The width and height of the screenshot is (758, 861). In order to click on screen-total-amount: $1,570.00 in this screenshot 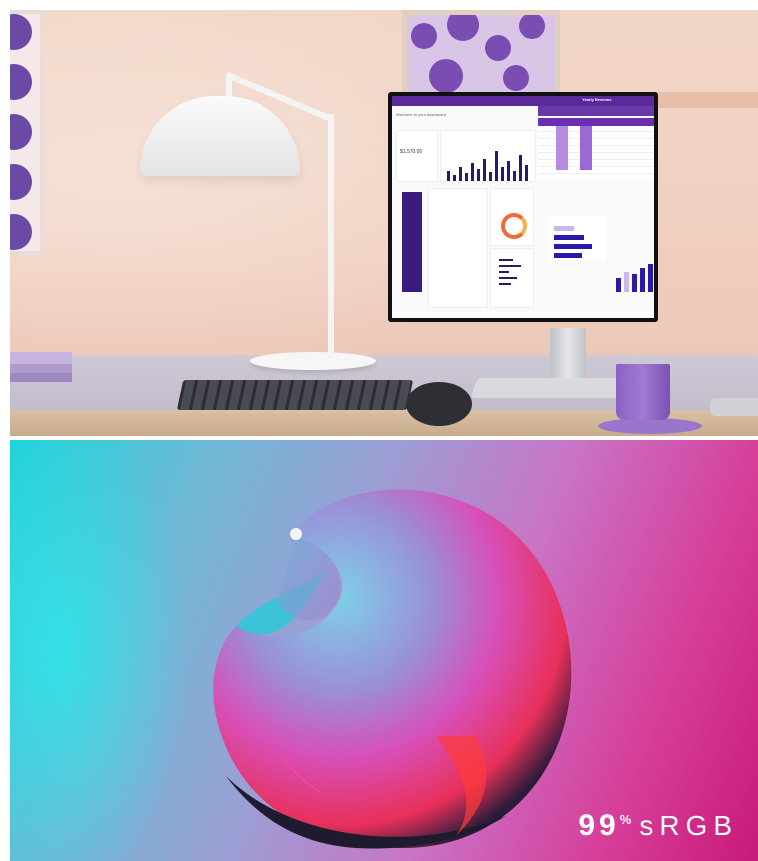, I will do `click(411, 152)`.